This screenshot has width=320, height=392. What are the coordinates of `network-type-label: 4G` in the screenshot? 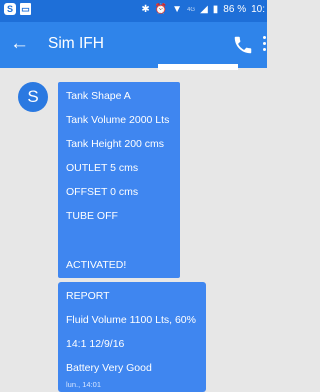 It's located at (191, 9).